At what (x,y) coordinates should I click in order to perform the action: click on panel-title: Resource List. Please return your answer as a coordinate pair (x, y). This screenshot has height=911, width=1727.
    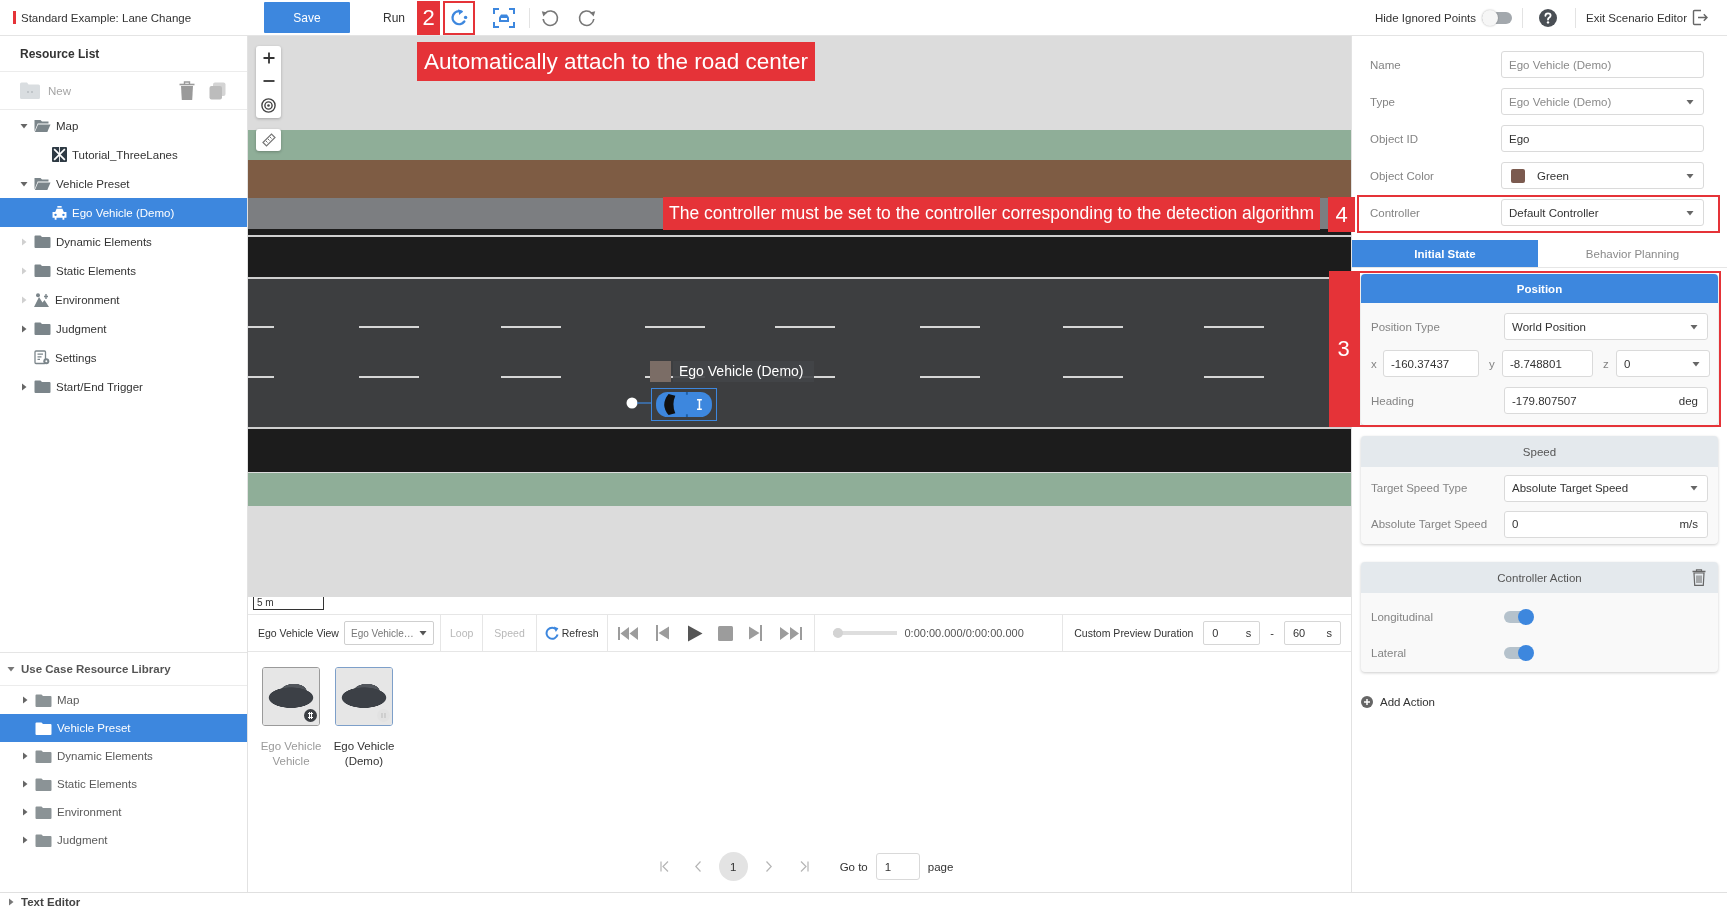
    Looking at the image, I should click on (60, 53).